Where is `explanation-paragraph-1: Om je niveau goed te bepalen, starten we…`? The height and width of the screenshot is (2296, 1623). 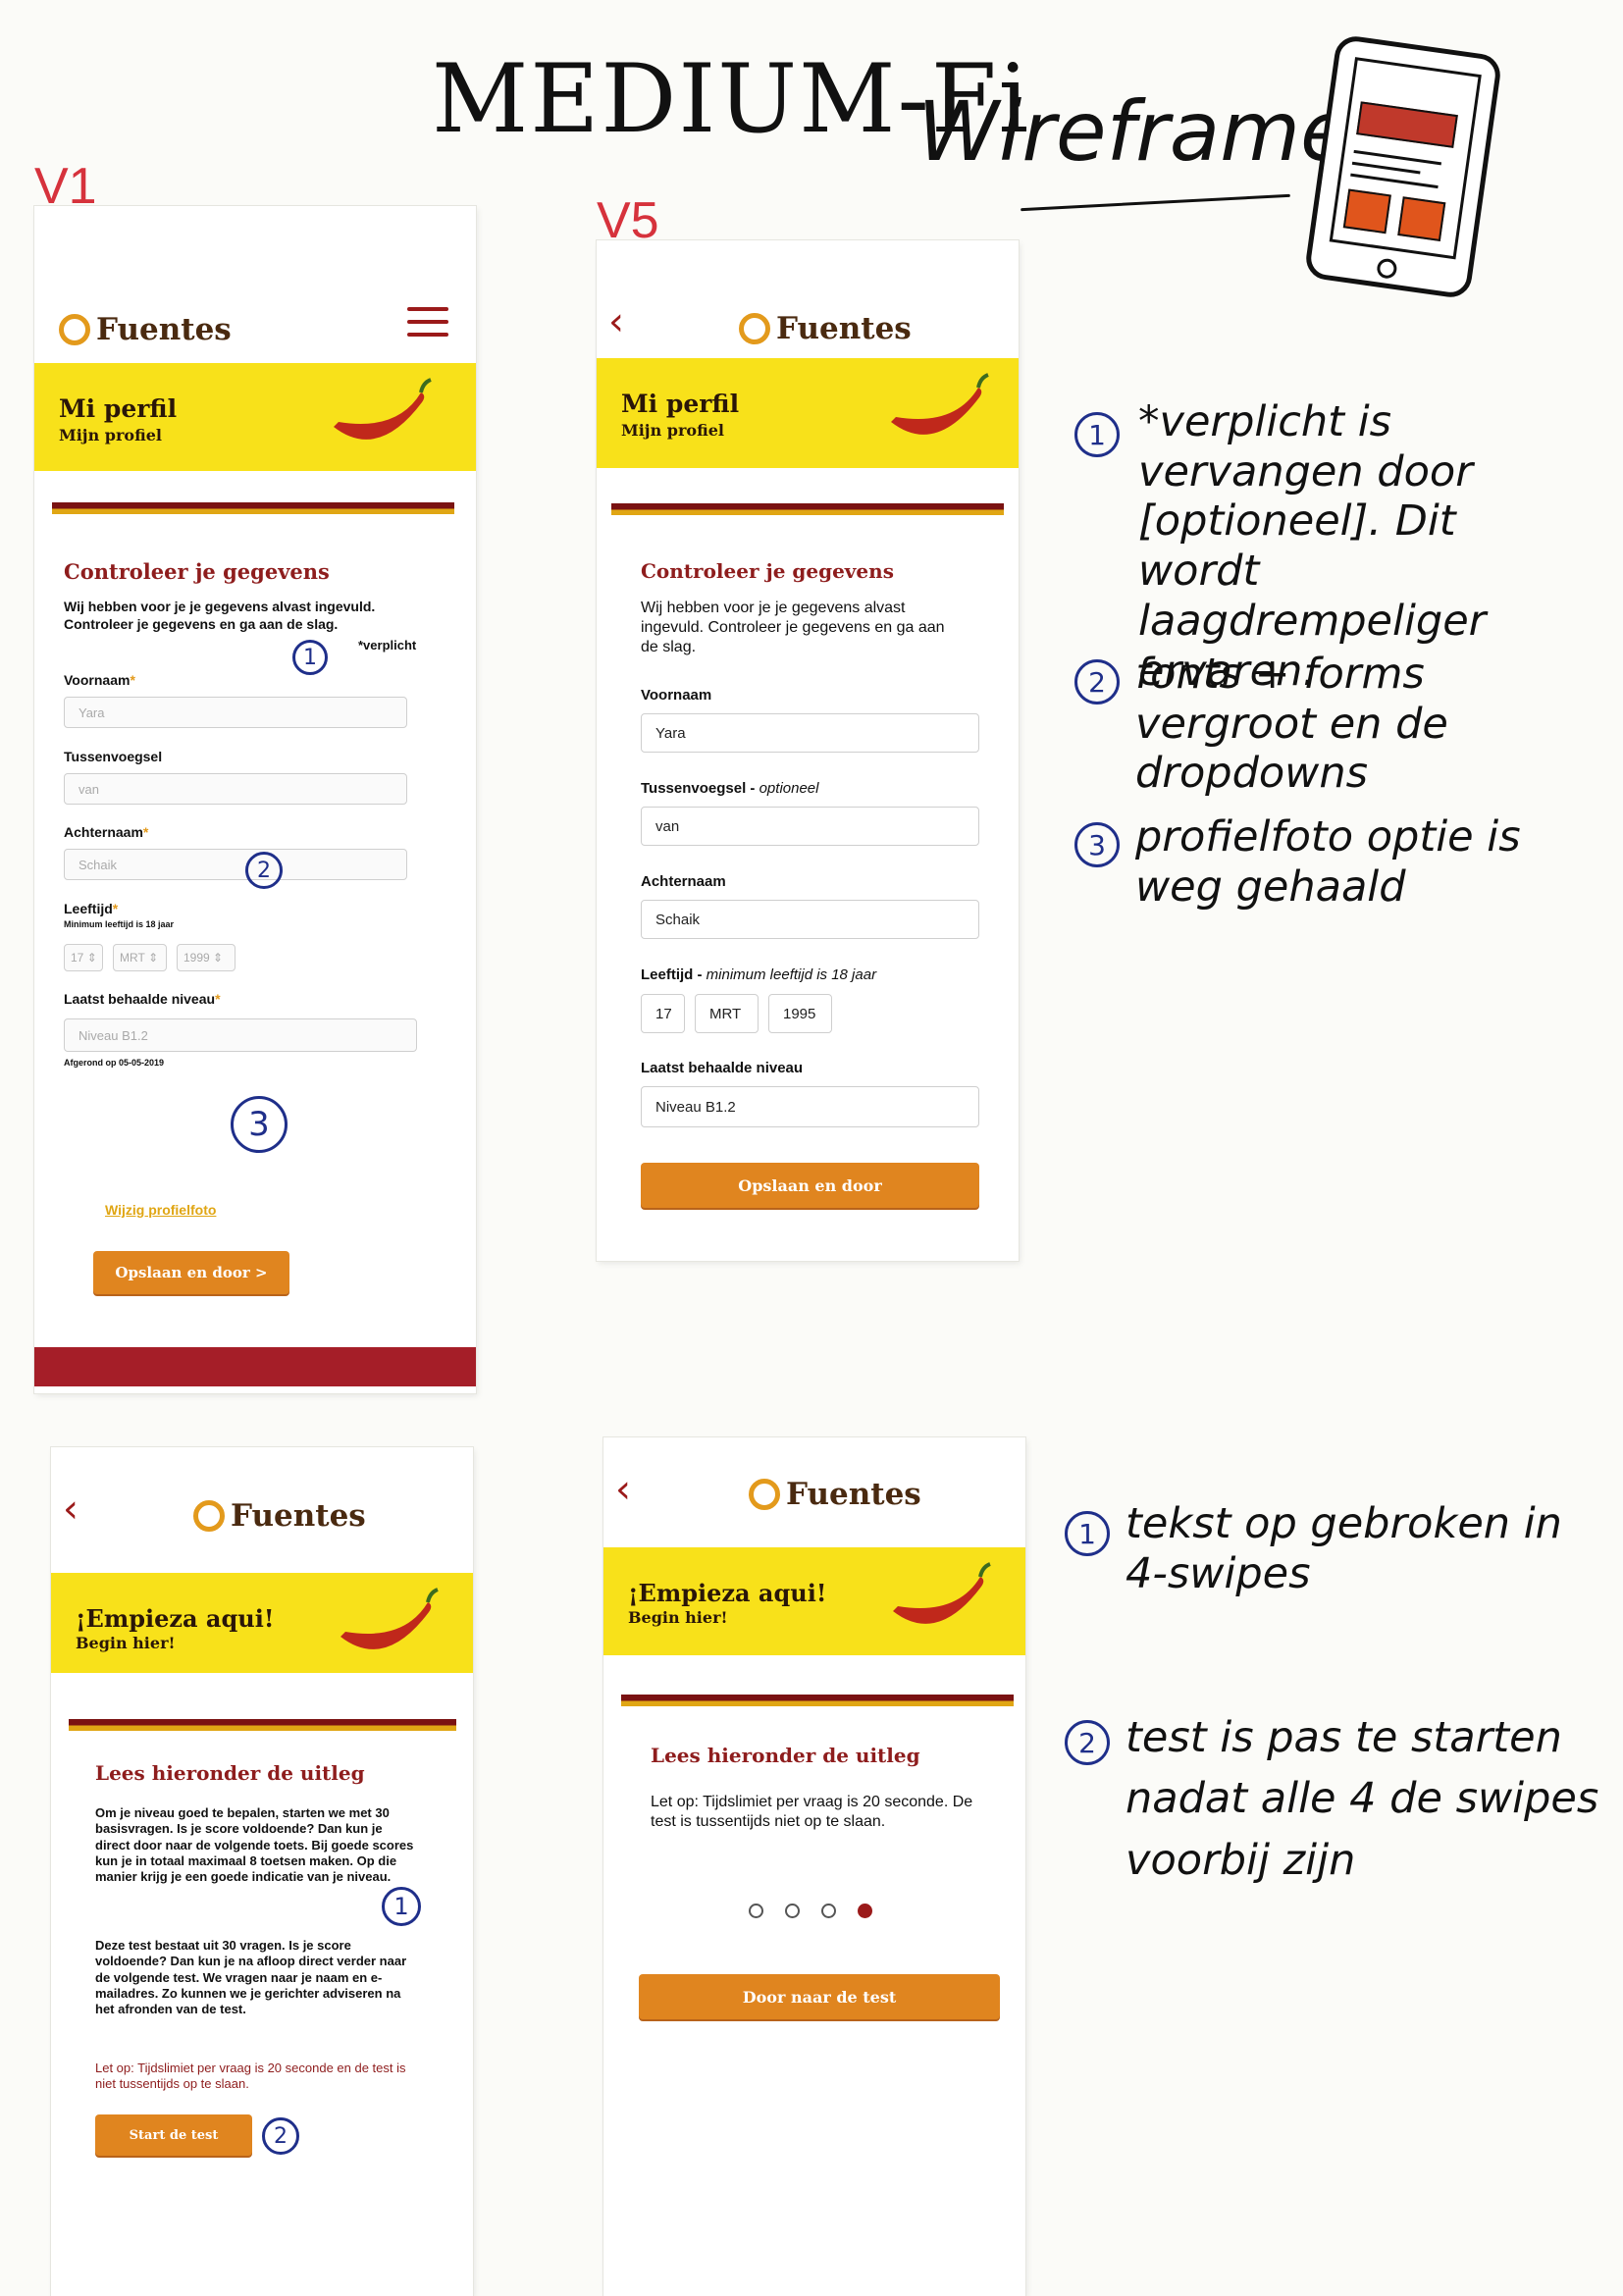 explanation-paragraph-1: Om je niveau goed te bepalen, starten we… is located at coordinates (254, 1844).